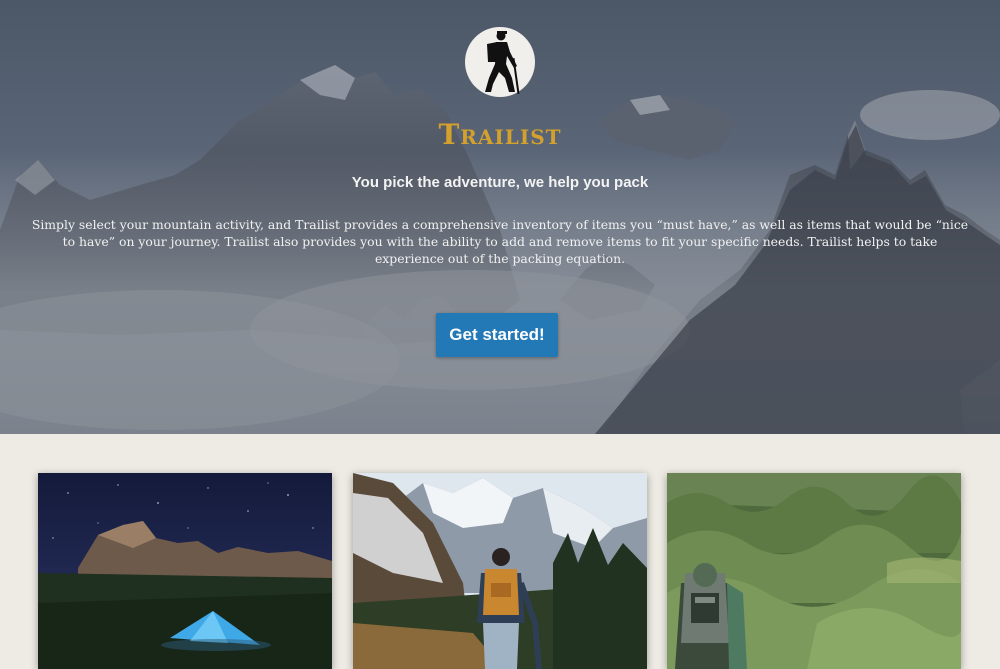 The image size is (1000, 669). I want to click on hero-tagline: You pick the adventure, we help you pack, so click(500, 182).